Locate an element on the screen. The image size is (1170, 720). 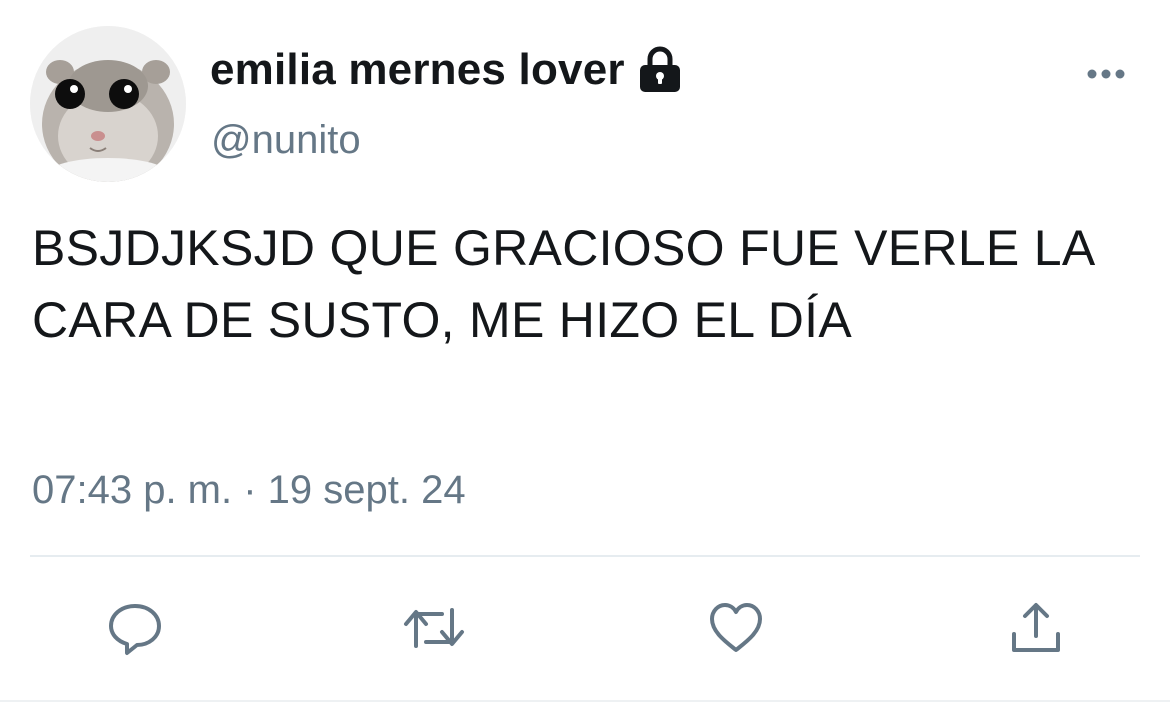
like-button is located at coordinates (736, 628).